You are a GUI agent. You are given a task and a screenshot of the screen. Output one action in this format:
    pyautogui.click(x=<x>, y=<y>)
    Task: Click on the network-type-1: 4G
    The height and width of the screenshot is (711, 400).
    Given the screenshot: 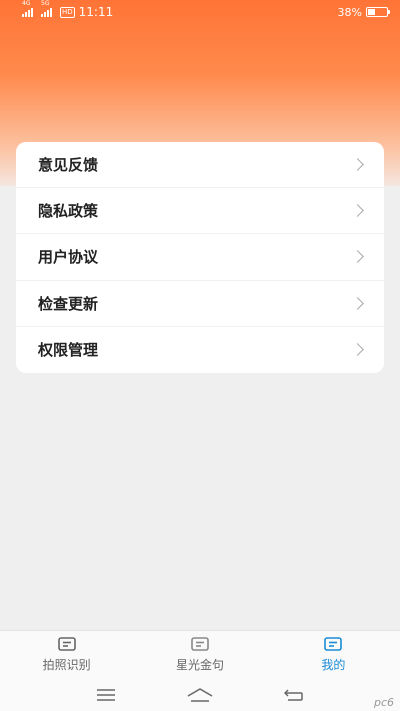 What is the action you would take?
    pyautogui.click(x=26, y=3)
    